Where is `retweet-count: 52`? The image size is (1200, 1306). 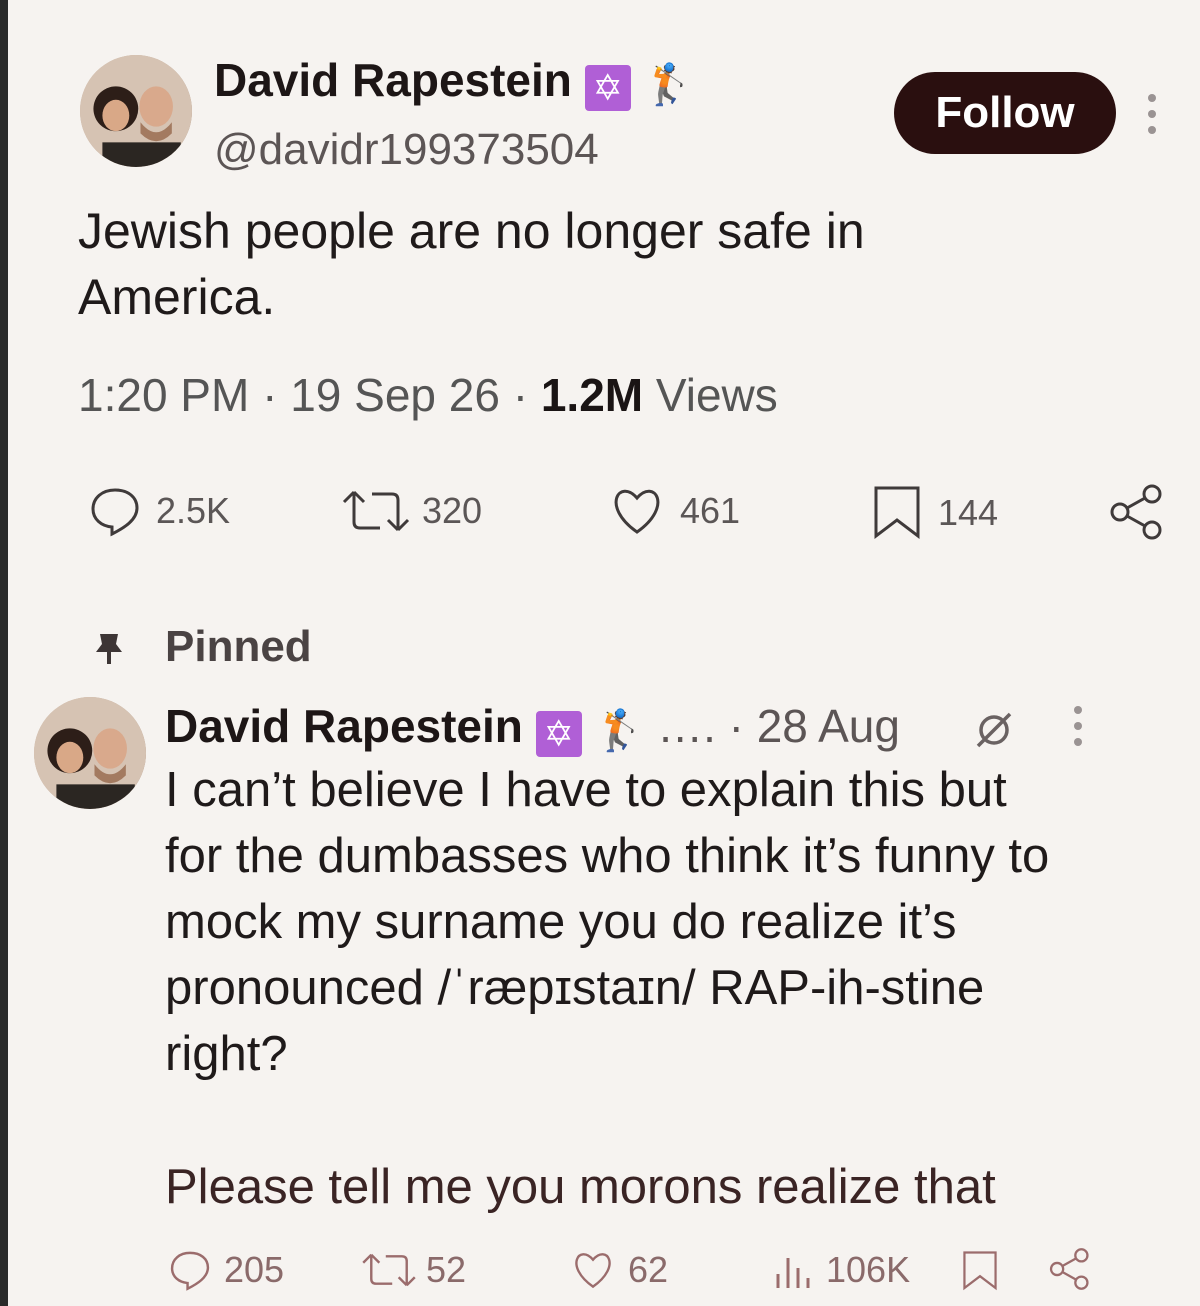 retweet-count: 52 is located at coordinates (446, 1269).